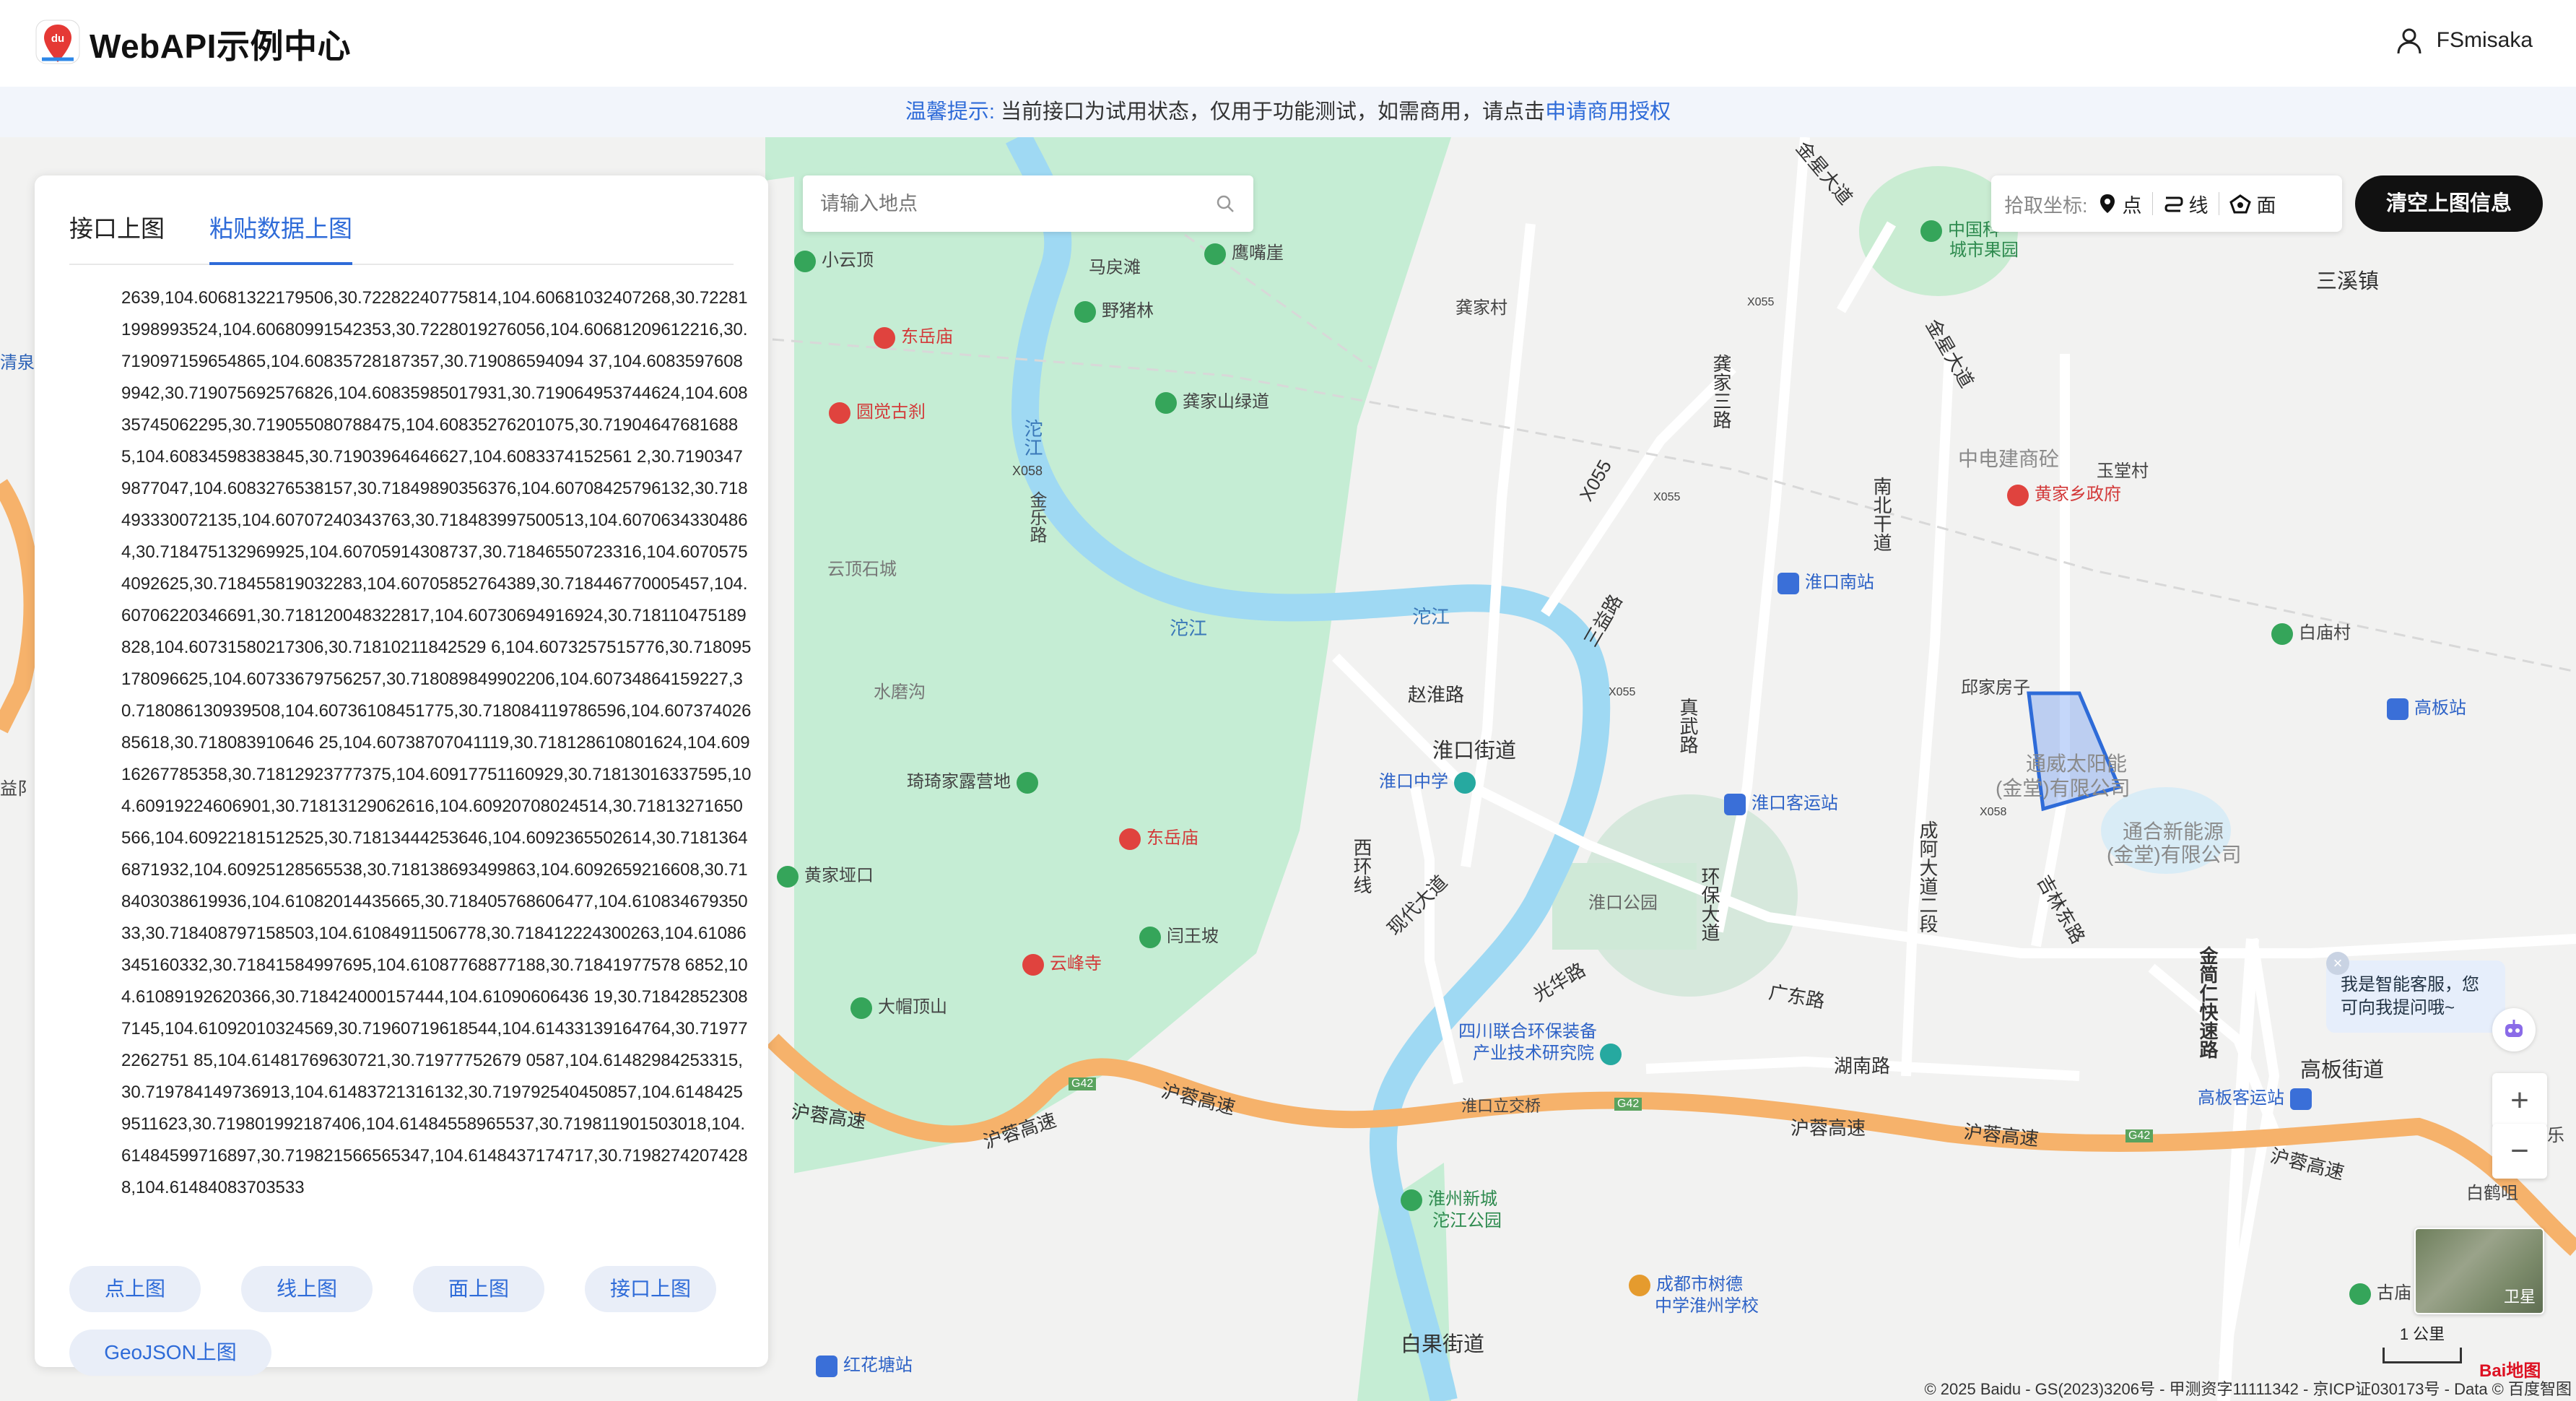 The image size is (2576, 1401). I want to click on line-upload-button: 线上图, so click(307, 1289).